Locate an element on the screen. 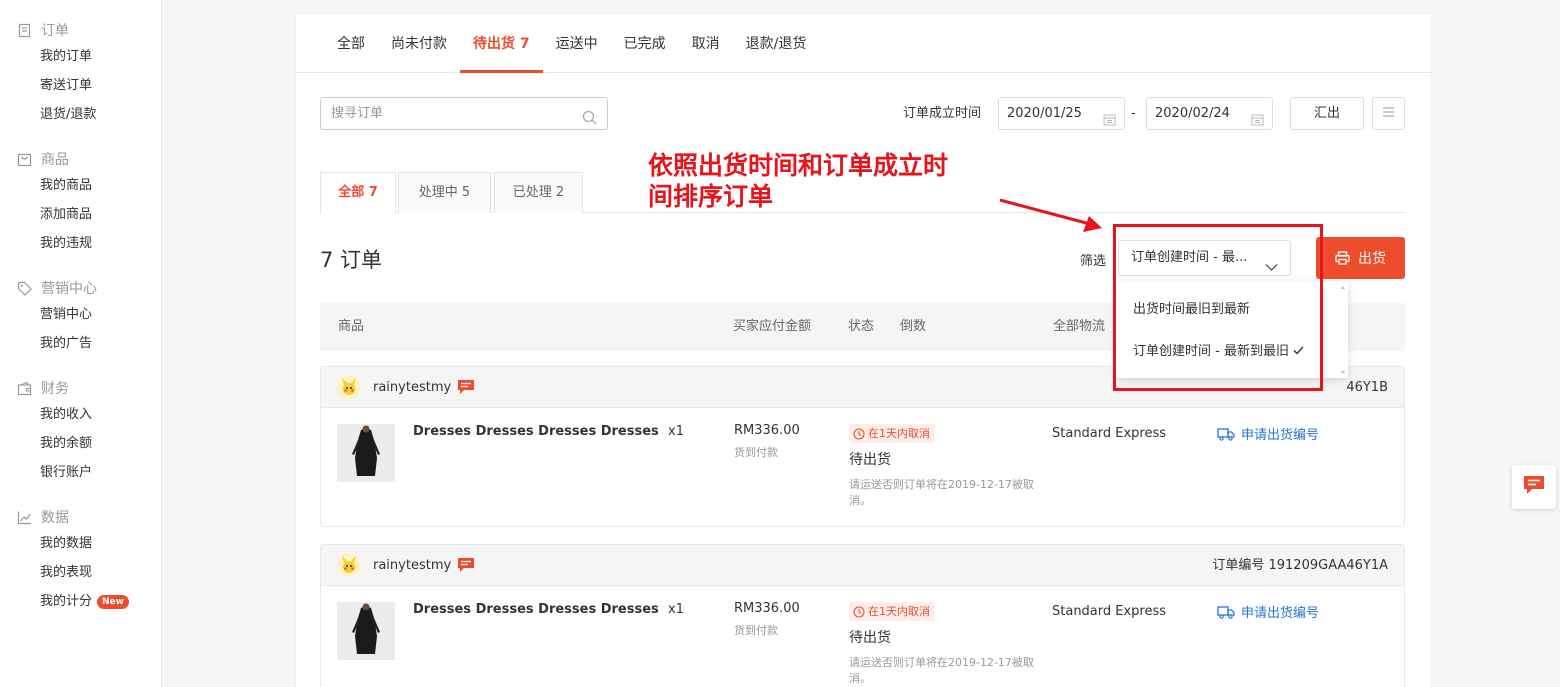  sidebar-item-add-product: 添加商品 is located at coordinates (80, 214).